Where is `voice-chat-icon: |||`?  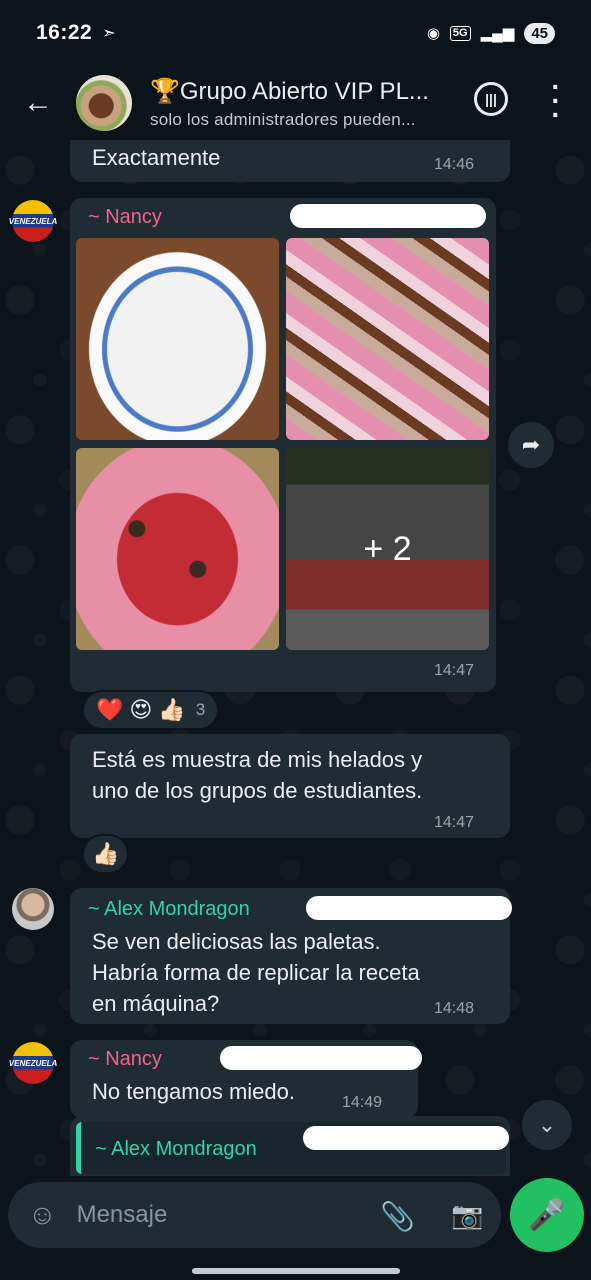 voice-chat-icon: ||| is located at coordinates (491, 99).